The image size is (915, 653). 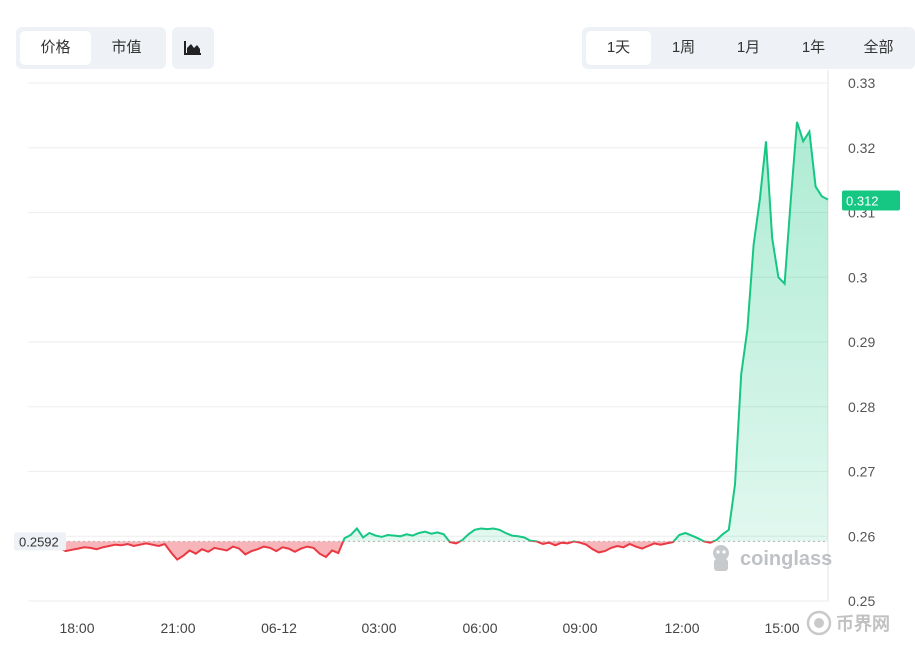 I want to click on coinglass-watermark: coinglass, so click(x=770, y=559).